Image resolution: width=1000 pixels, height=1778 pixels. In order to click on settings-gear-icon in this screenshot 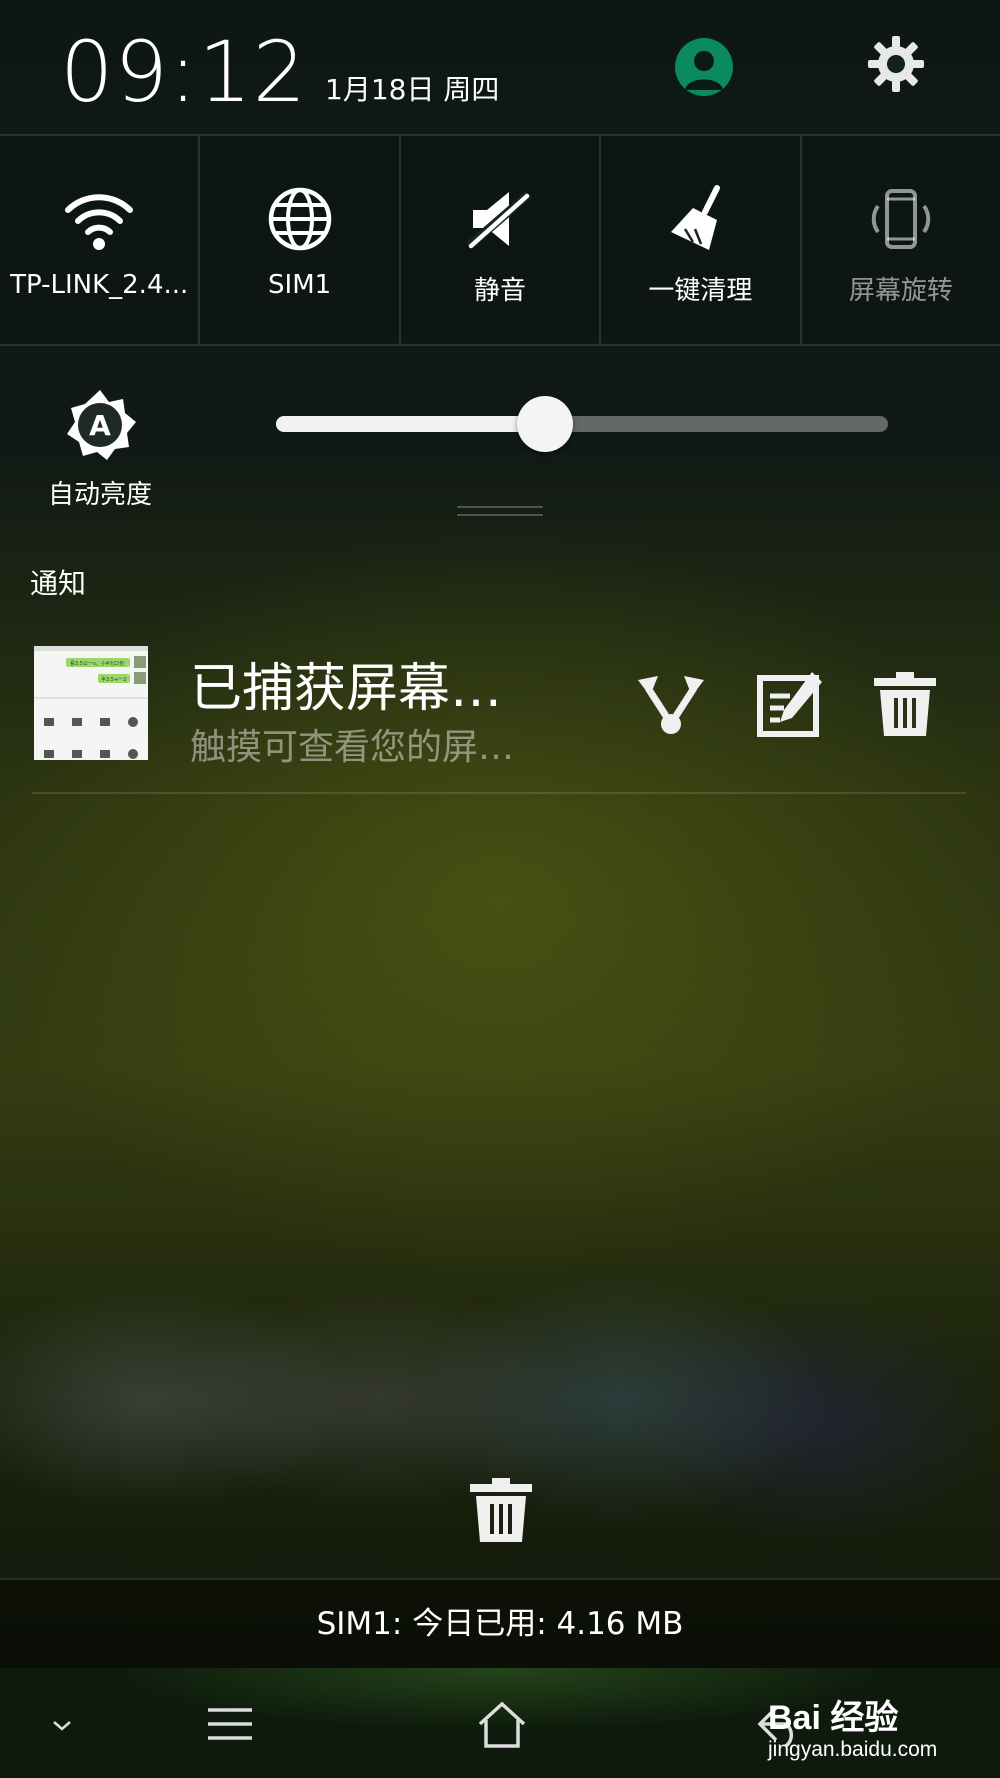, I will do `click(896, 64)`.